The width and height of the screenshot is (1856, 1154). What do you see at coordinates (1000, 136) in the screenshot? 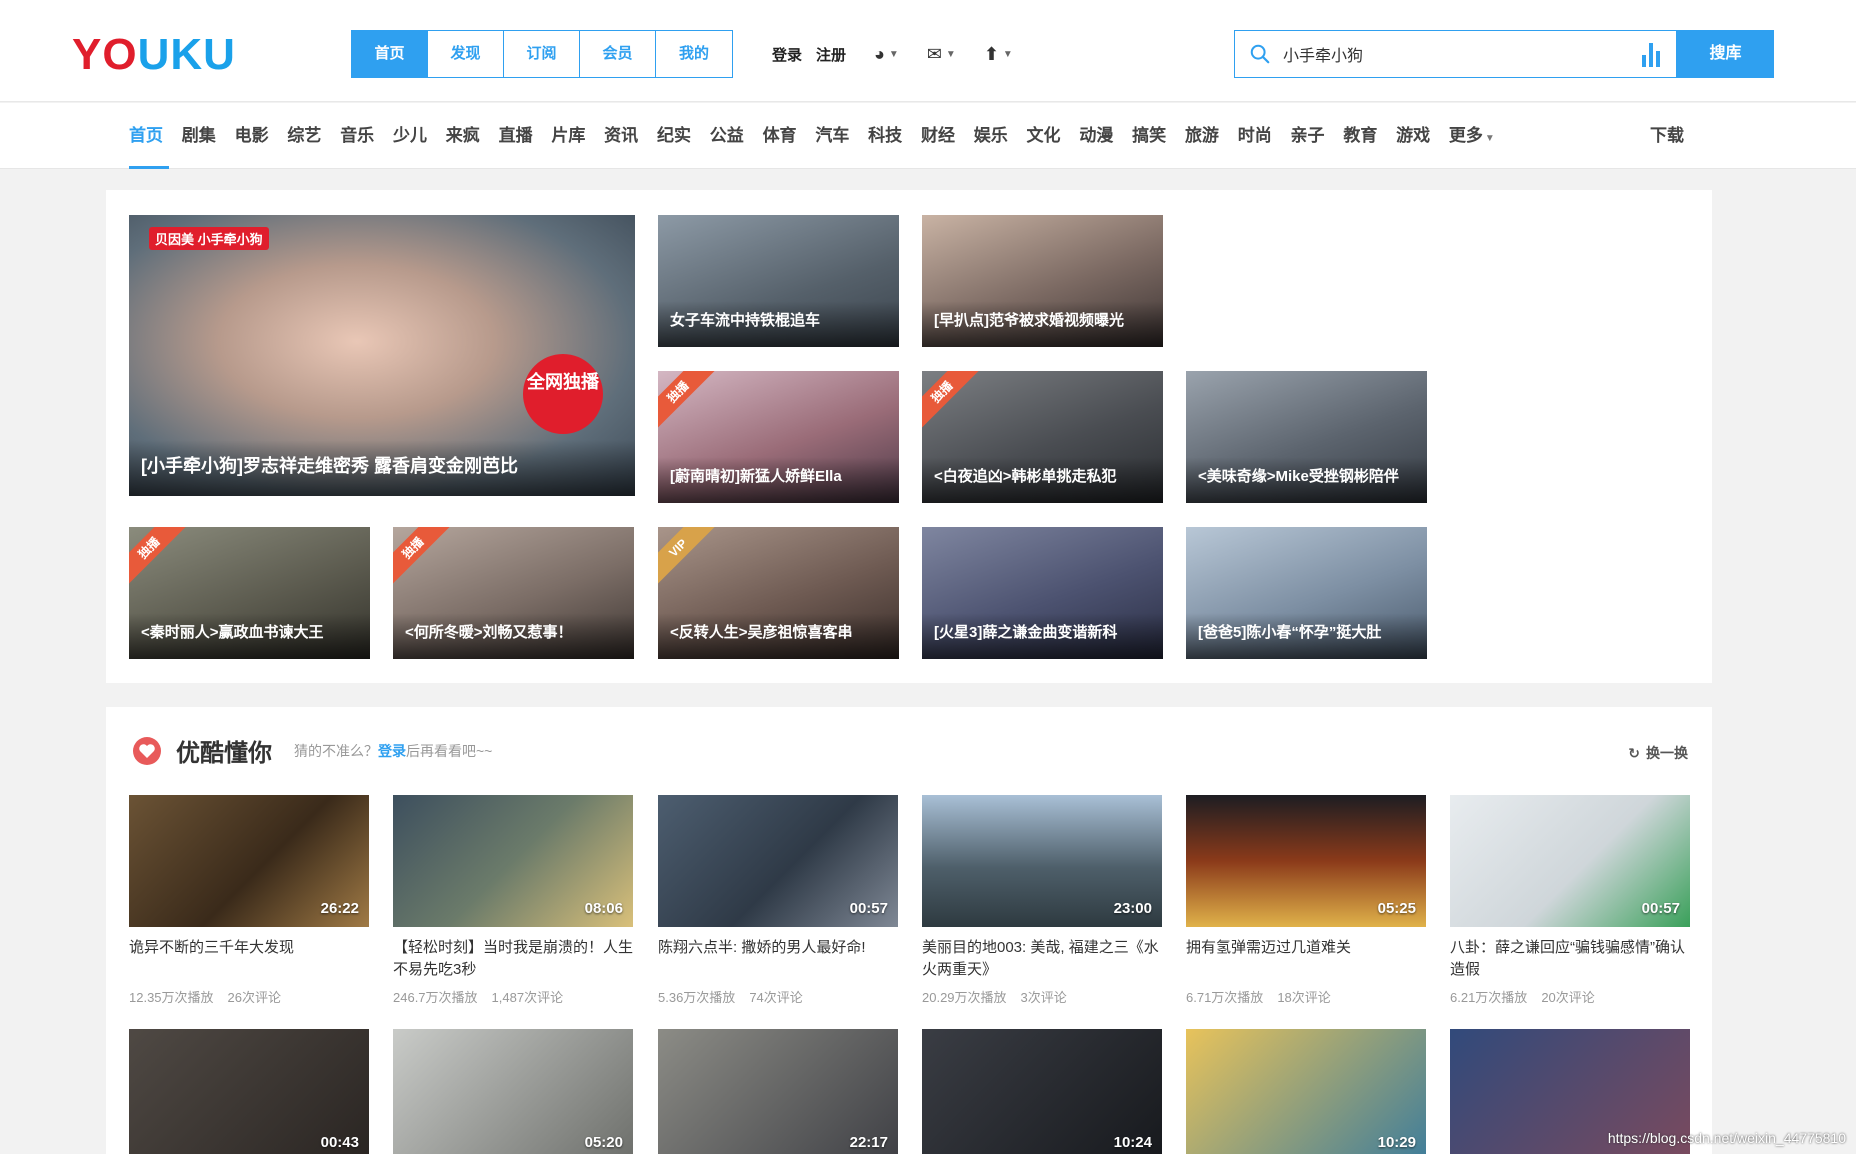
I see `channel-item: 娱乐` at bounding box center [1000, 136].